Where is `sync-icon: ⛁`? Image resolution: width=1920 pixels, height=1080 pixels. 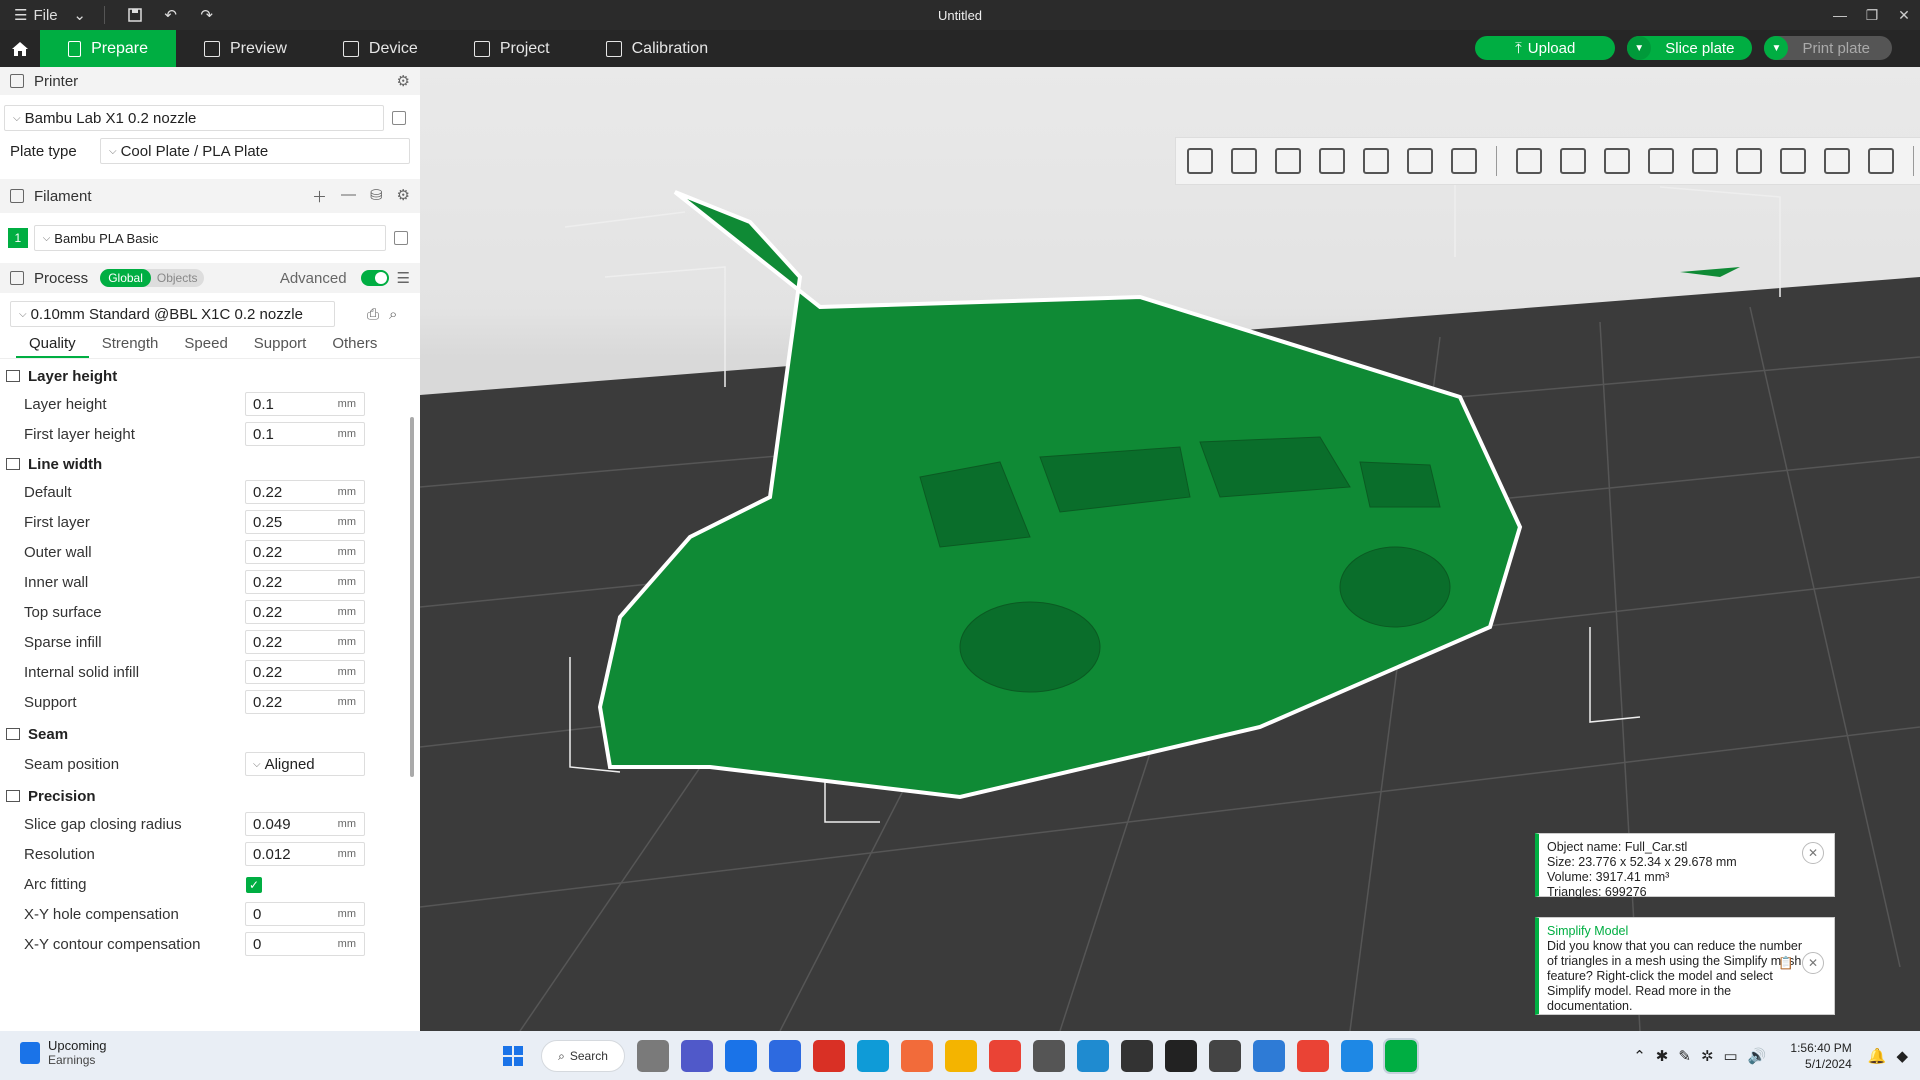 sync-icon: ⛁ is located at coordinates (376, 196).